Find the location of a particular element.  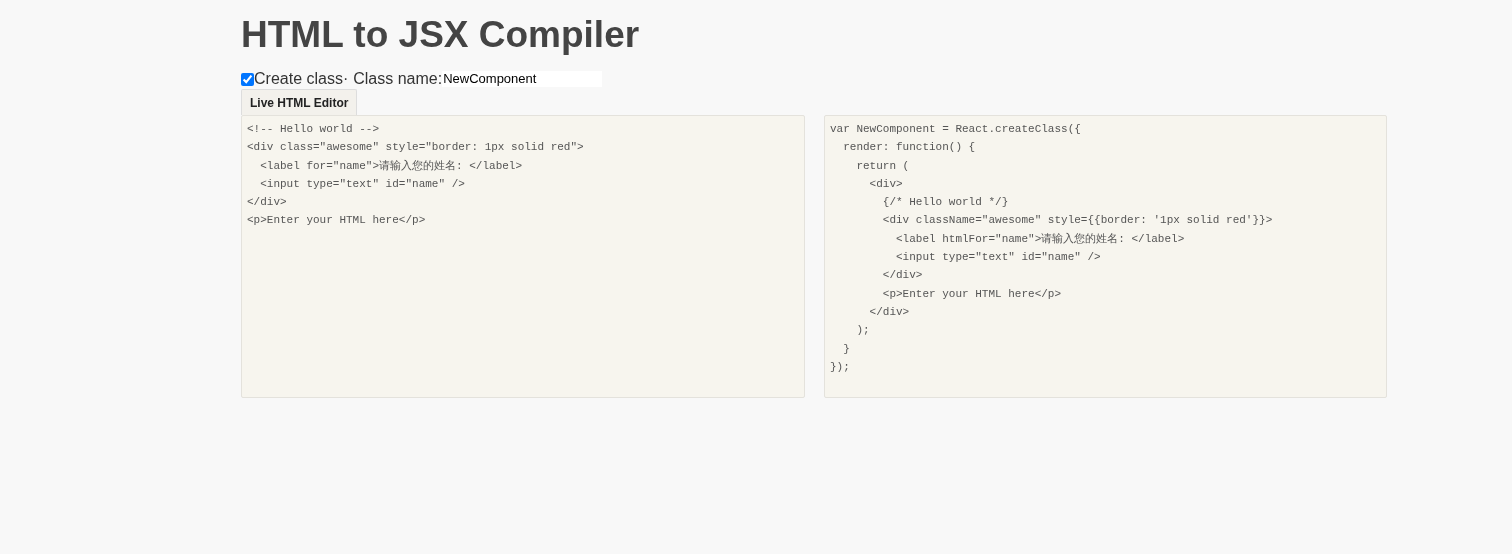

create-class-checkbox is located at coordinates (247, 79).